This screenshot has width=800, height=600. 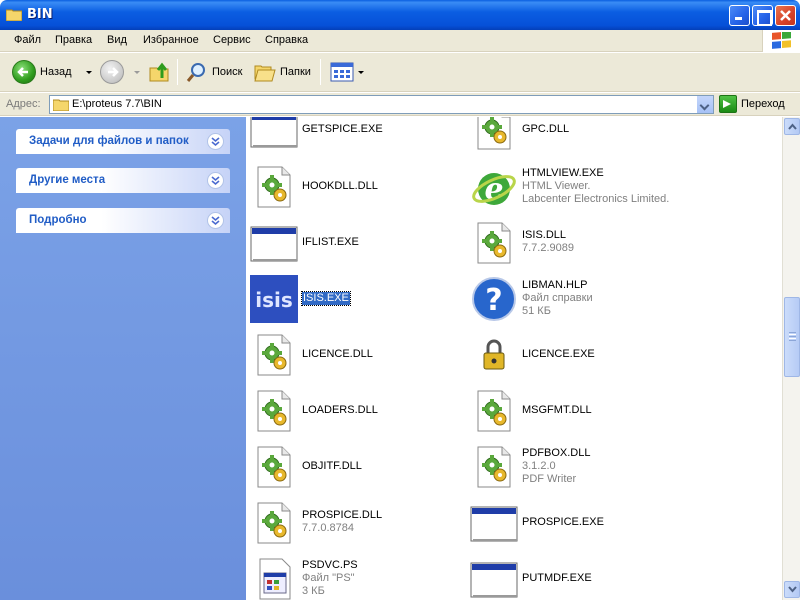 I want to click on search-label: Поиск, so click(x=227, y=72).